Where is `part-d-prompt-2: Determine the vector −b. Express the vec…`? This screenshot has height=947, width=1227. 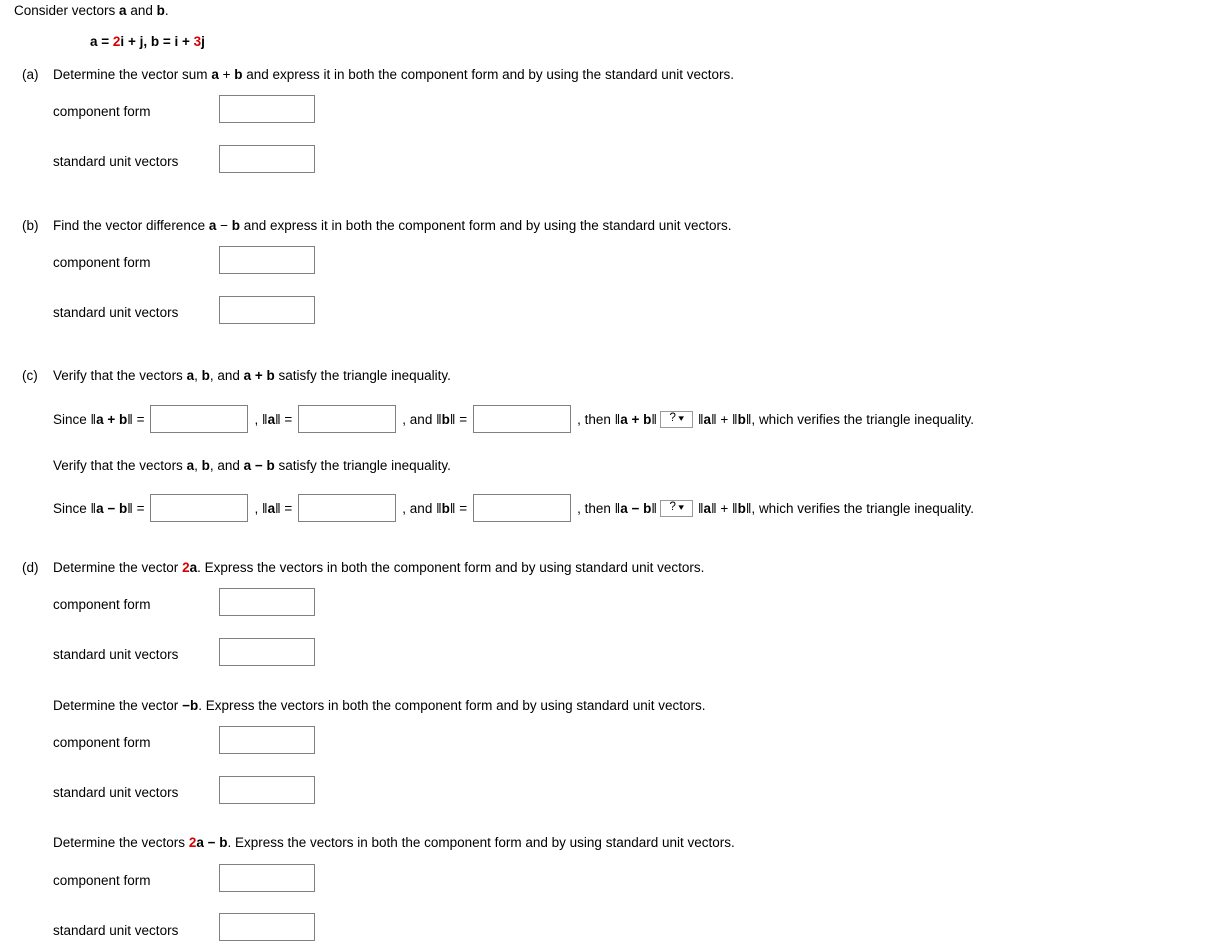 part-d-prompt-2: Determine the vector −b. Express the vec… is located at coordinates (379, 705).